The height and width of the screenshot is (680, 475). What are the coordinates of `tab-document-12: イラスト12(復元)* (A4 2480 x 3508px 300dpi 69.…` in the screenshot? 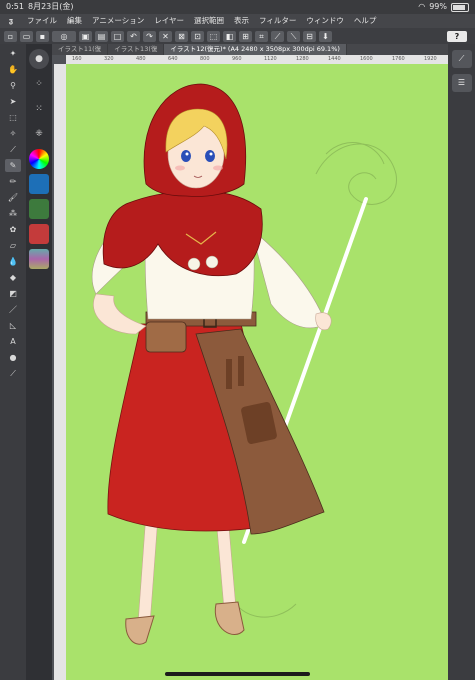 It's located at (255, 49).